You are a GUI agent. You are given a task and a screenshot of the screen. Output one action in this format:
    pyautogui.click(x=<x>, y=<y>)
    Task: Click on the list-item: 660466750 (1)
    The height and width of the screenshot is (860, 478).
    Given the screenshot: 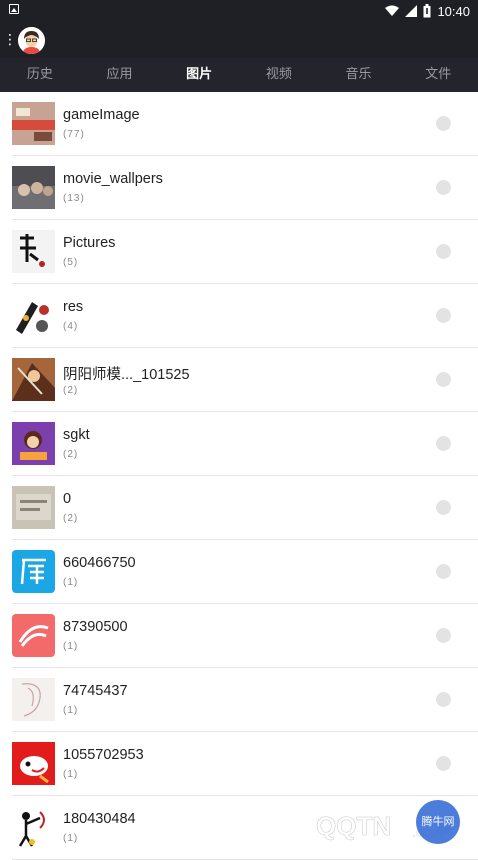 What is the action you would take?
    pyautogui.click(x=245, y=572)
    